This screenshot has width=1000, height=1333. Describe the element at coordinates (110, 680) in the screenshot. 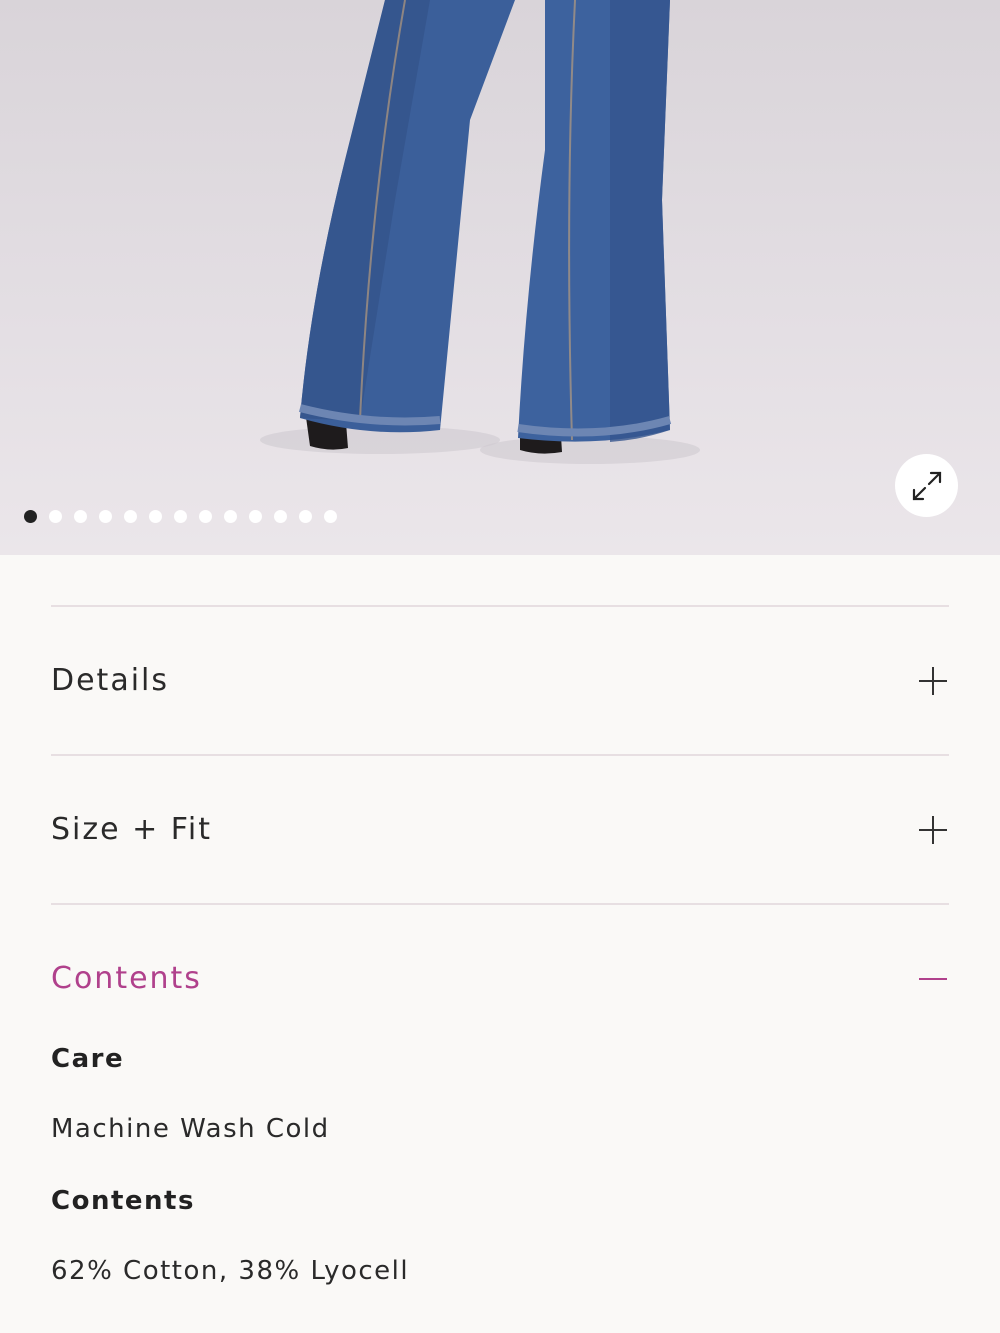

I see `accordion-details-label: Details` at that location.